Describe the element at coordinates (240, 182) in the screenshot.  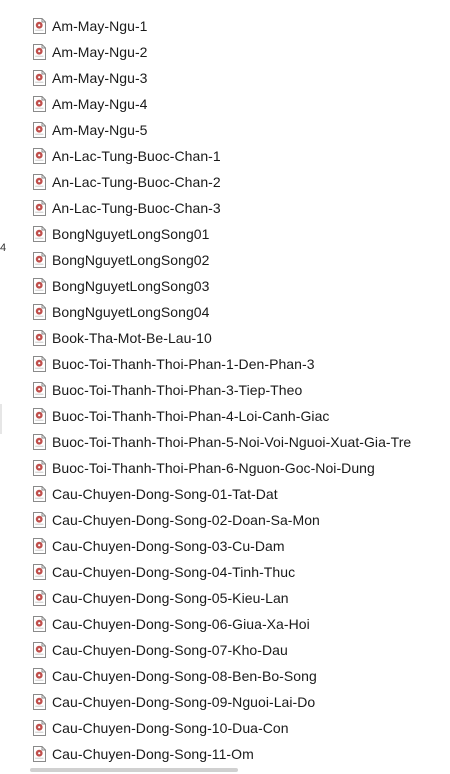
I see `file-list-item: An-Lac-Tung-Buoc-Chan-2` at that location.